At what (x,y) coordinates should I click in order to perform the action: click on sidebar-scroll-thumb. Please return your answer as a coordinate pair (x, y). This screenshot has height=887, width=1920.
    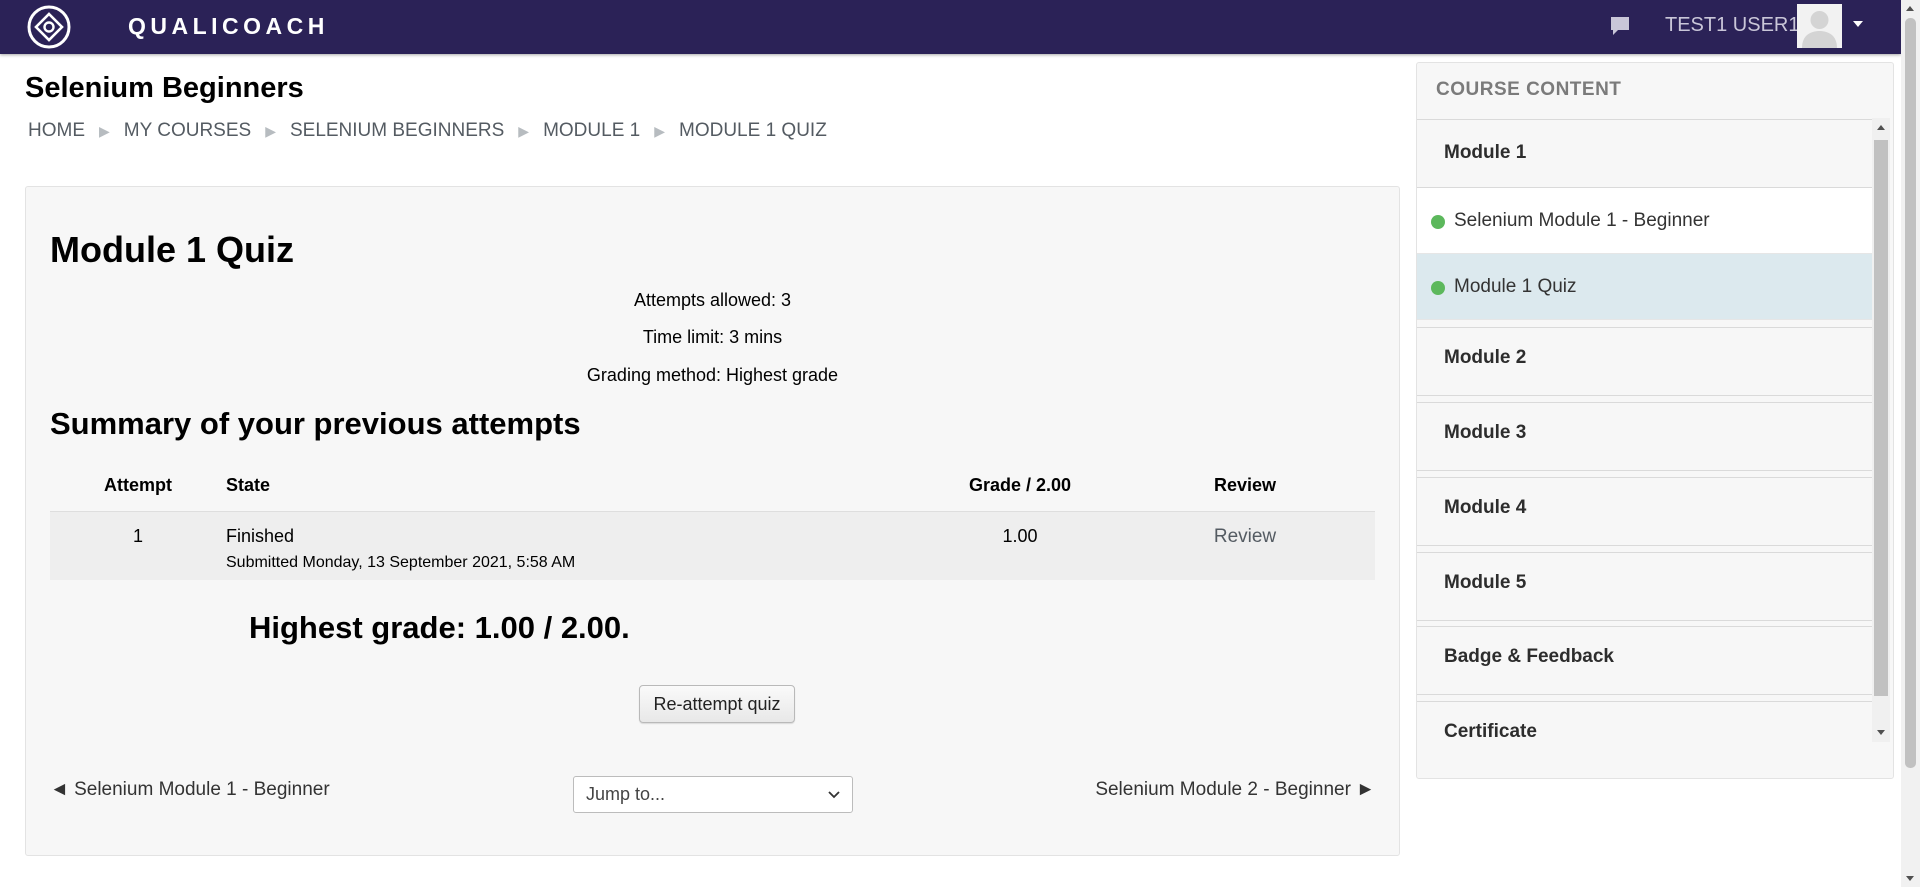
    Looking at the image, I should click on (1881, 418).